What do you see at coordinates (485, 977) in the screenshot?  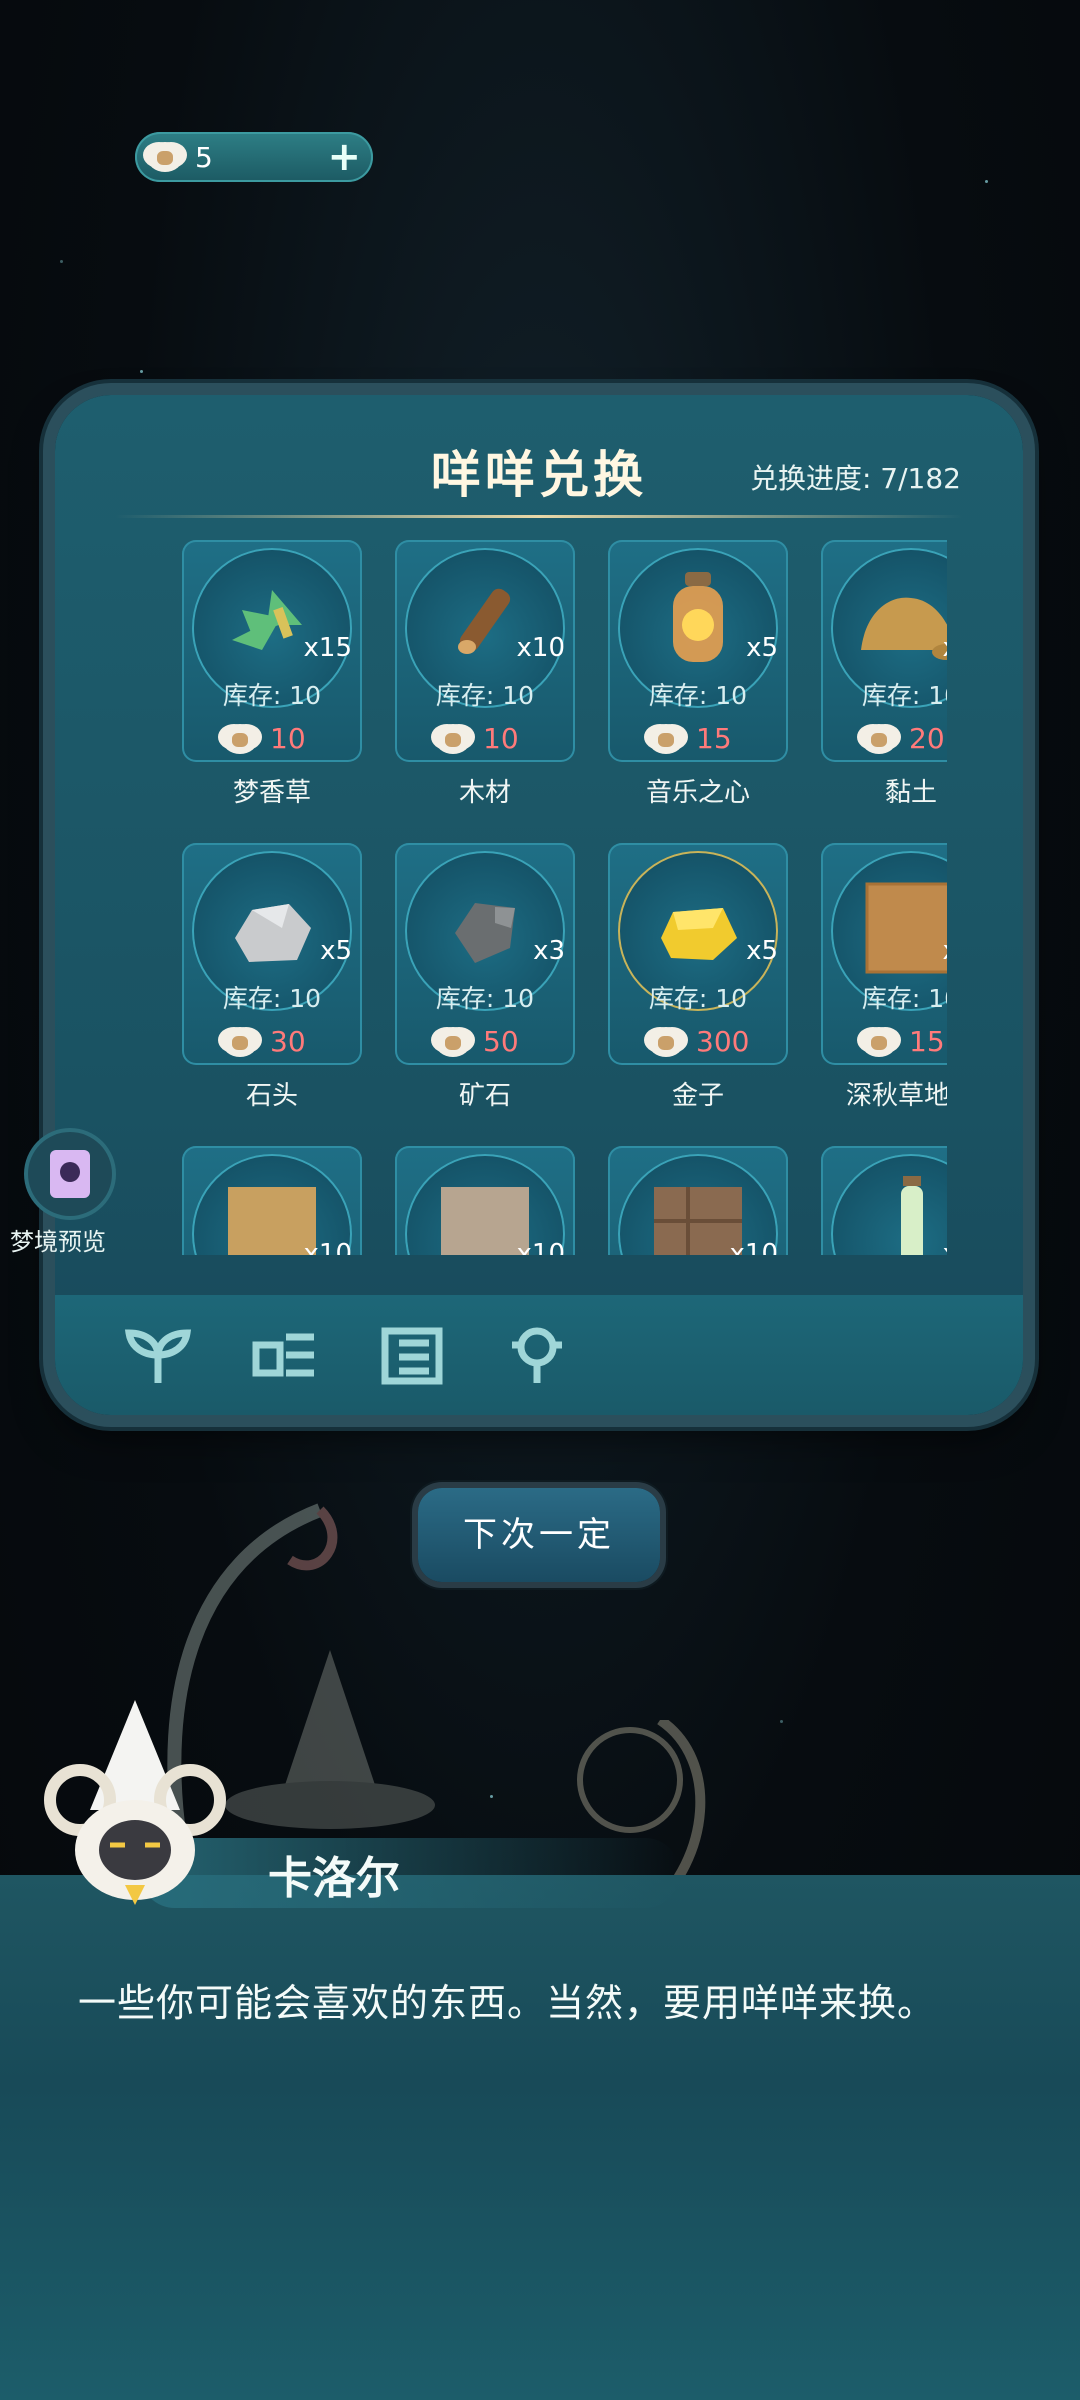 I see `item-card-ore: x3 库存: 10 50 矿石` at bounding box center [485, 977].